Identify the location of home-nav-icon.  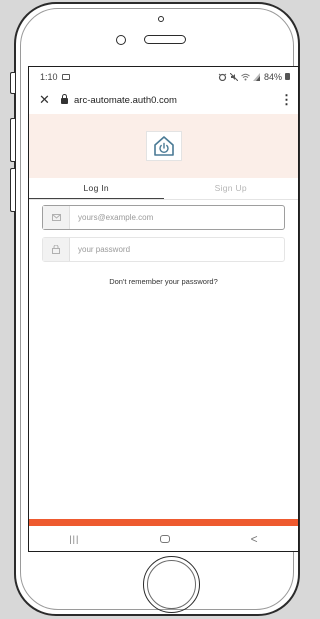
(165, 538).